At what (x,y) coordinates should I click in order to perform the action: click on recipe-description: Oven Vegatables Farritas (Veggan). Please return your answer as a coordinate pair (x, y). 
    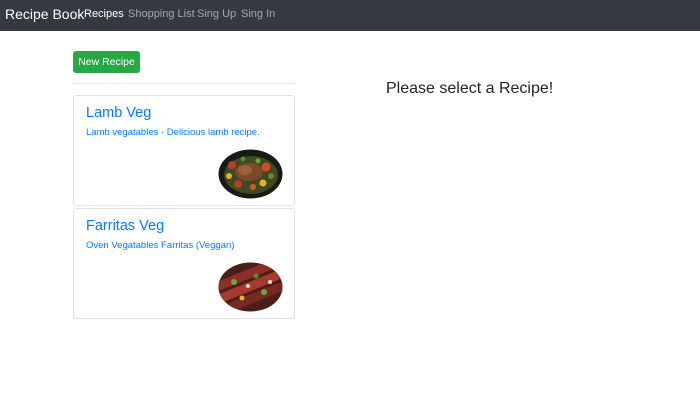
    Looking at the image, I should click on (160, 245).